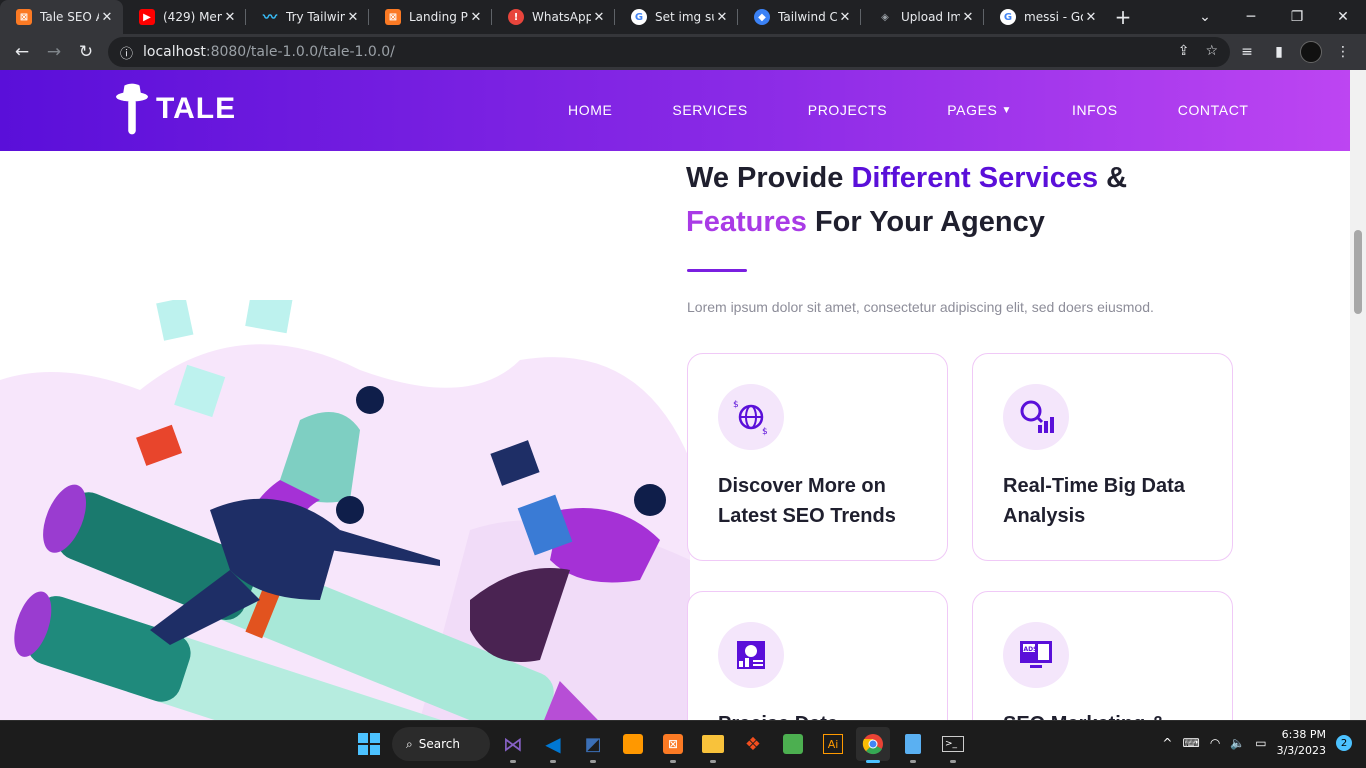 The image size is (1366, 768). What do you see at coordinates (713, 745) in the screenshot?
I see `file-explorer-icon` at bounding box center [713, 745].